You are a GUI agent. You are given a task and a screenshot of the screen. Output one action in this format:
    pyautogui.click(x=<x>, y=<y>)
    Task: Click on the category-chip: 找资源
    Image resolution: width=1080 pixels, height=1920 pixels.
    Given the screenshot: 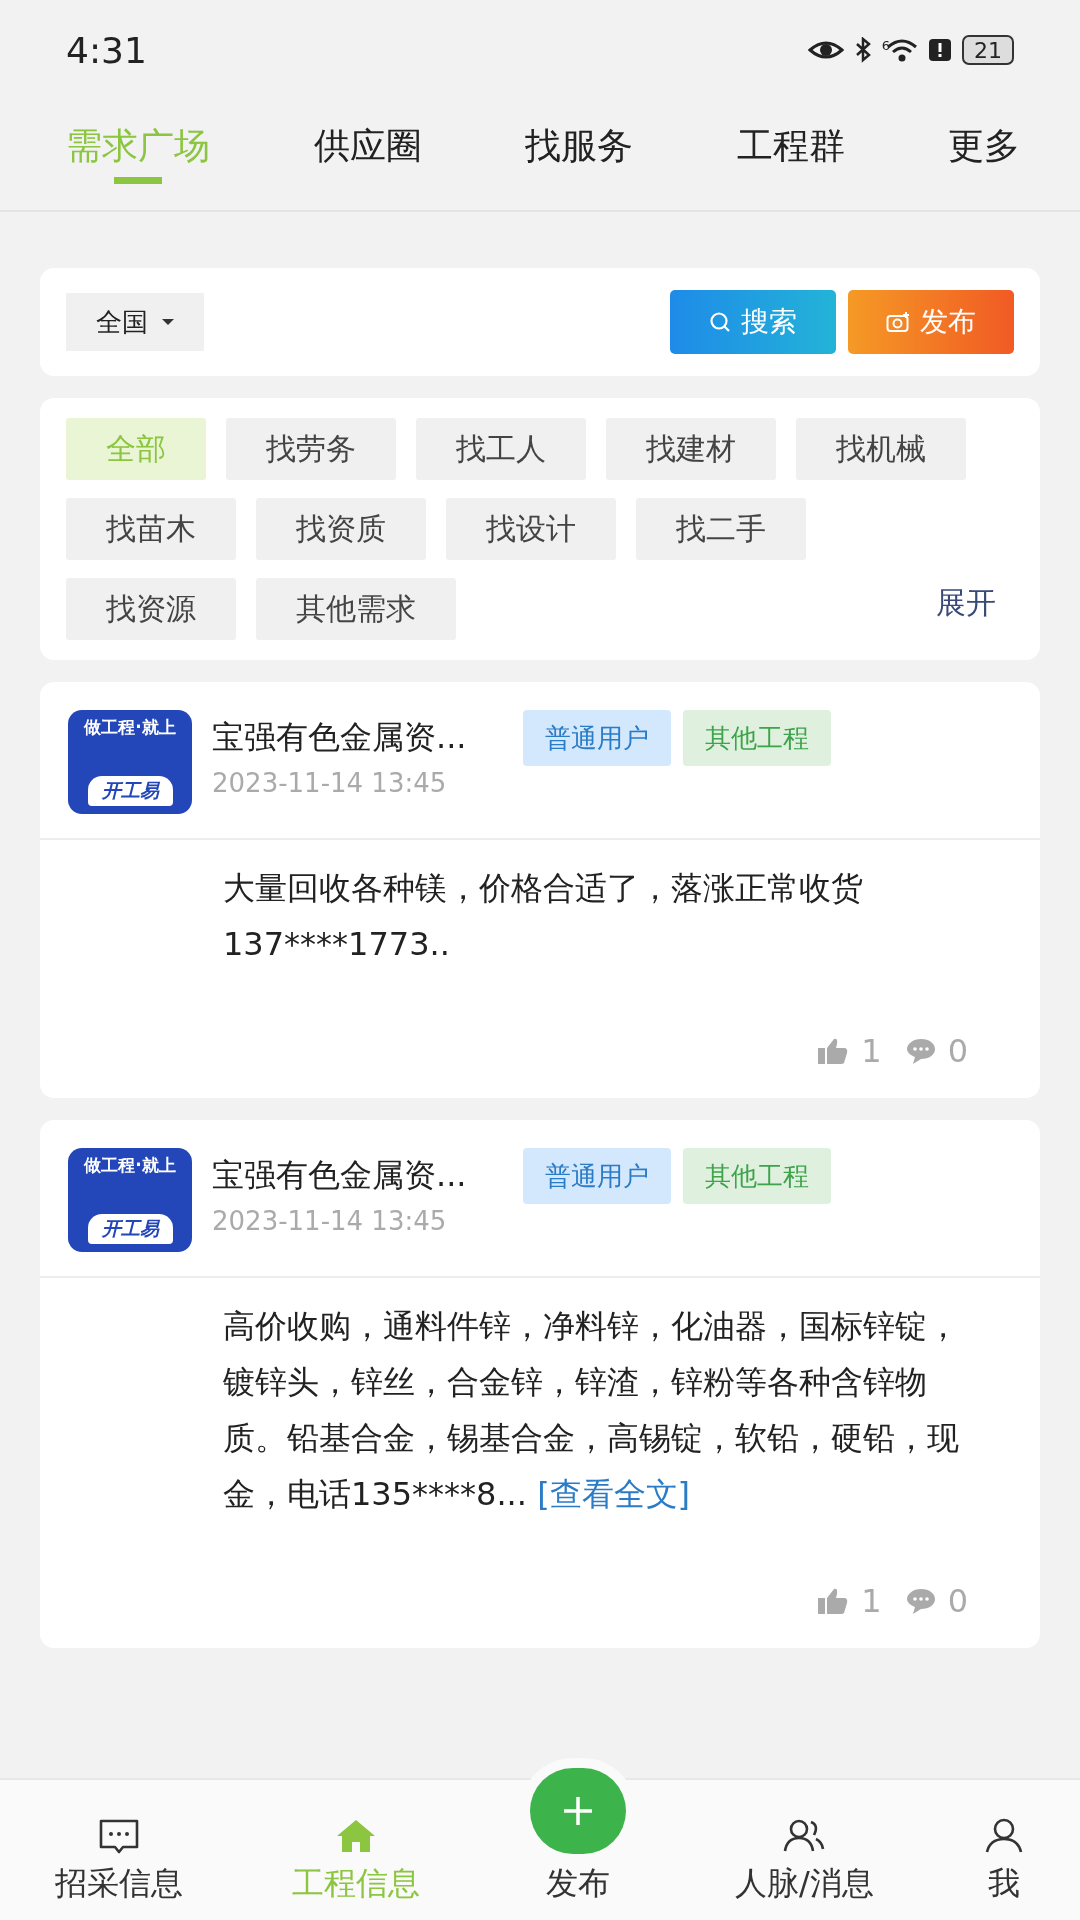 What is the action you would take?
    pyautogui.click(x=151, y=609)
    